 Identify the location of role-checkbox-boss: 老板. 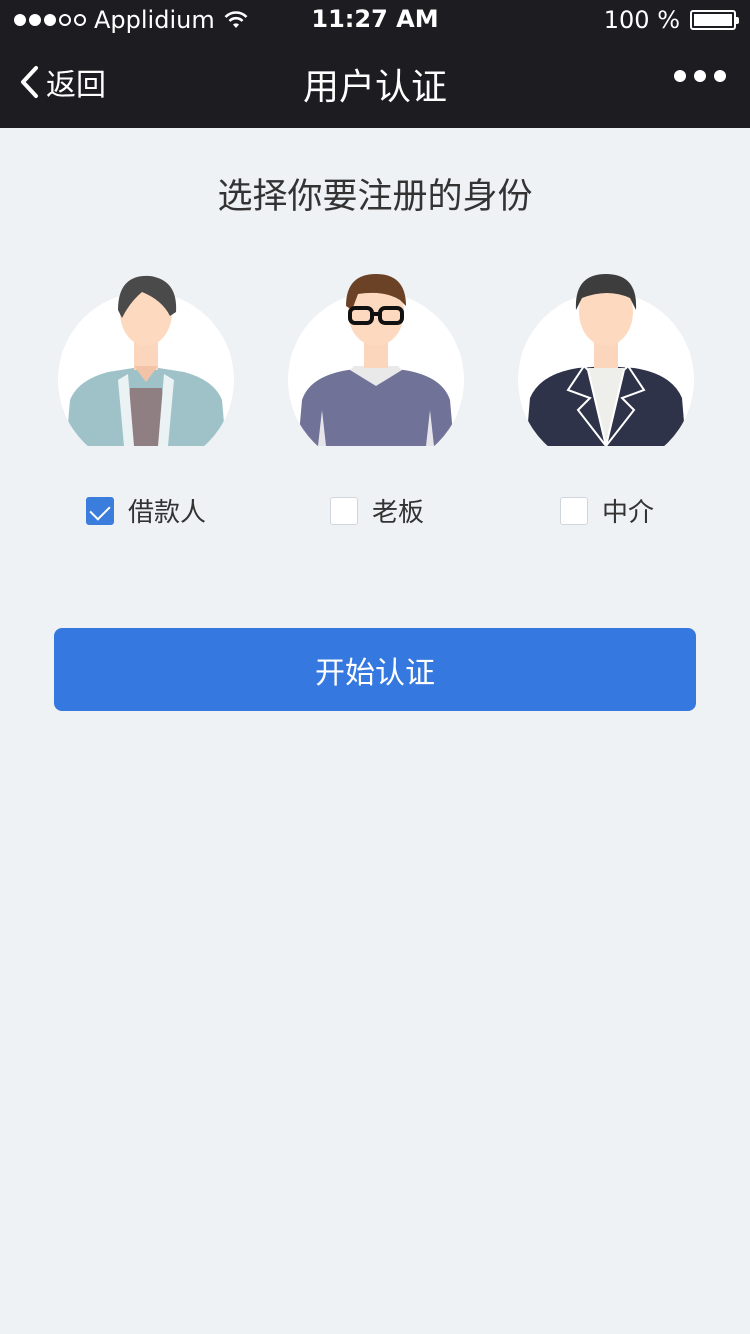
(377, 510).